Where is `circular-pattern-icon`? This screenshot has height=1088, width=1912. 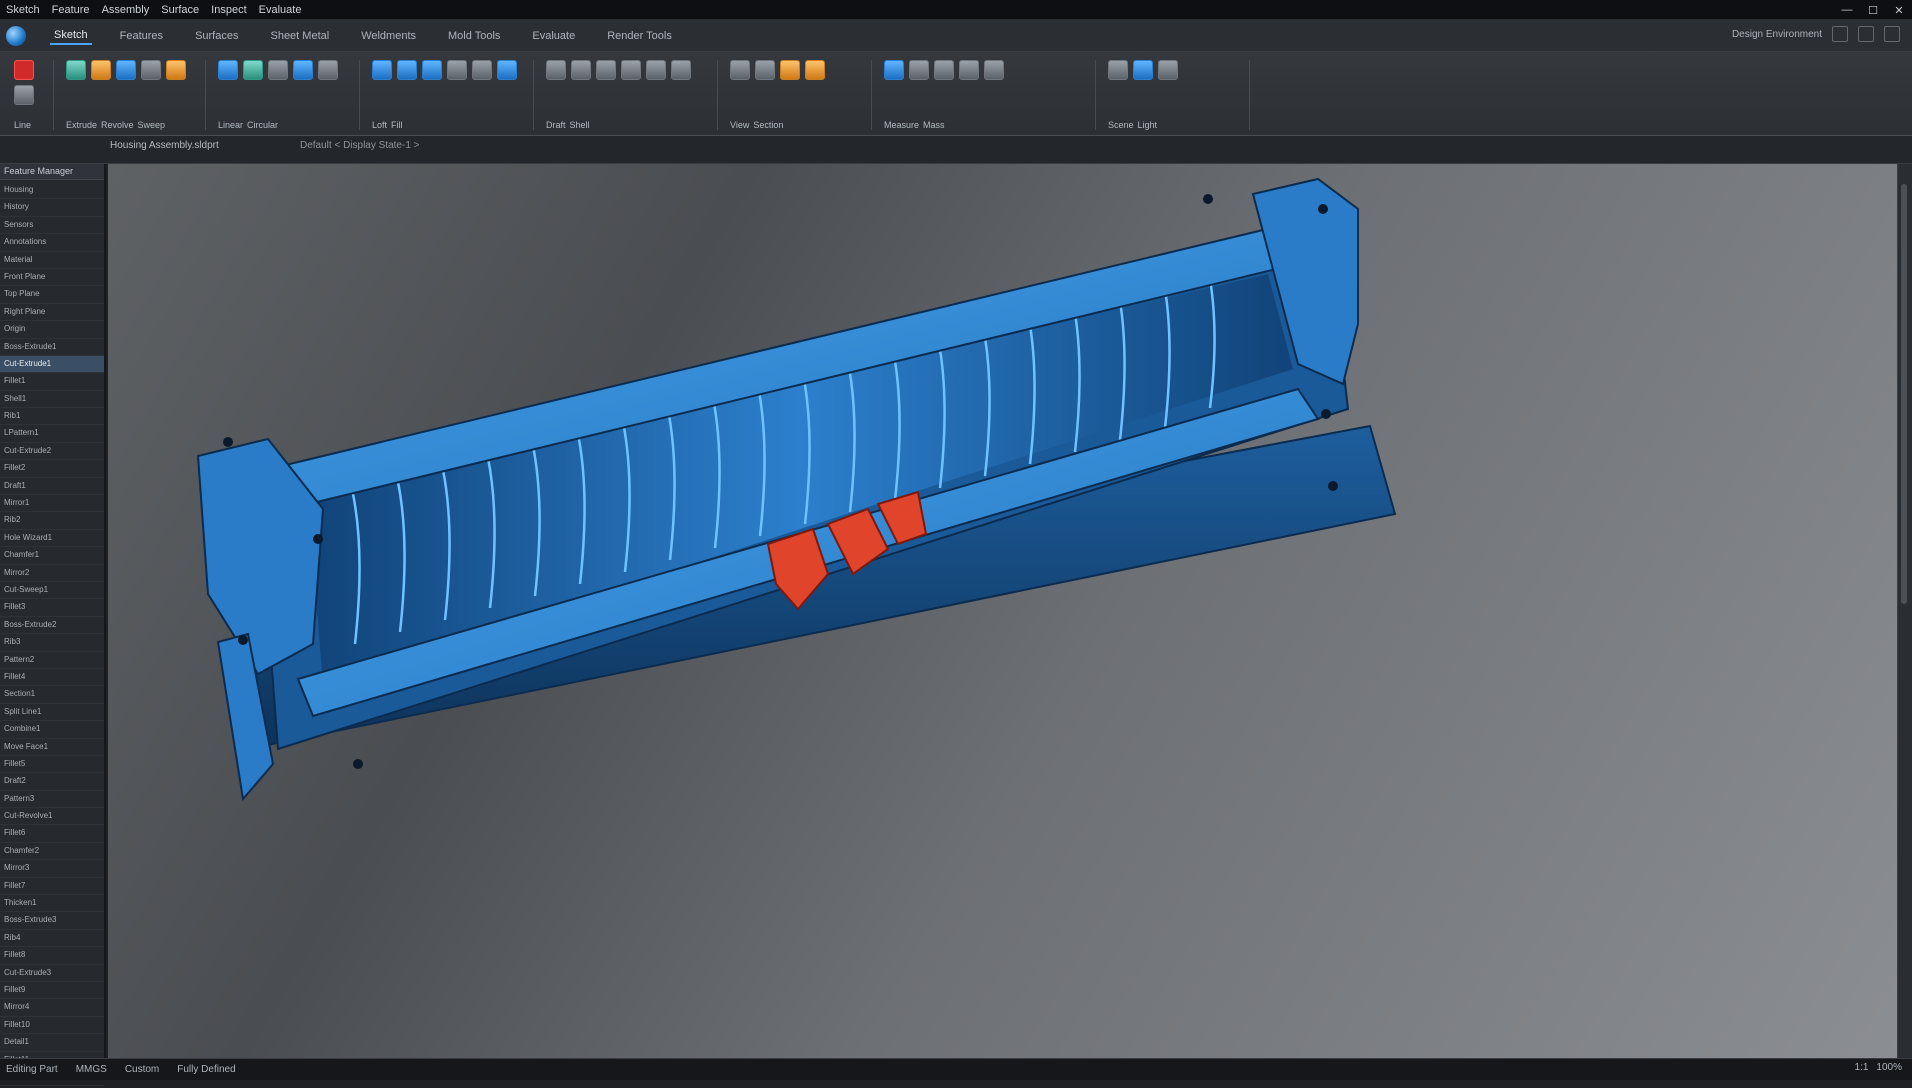 circular-pattern-icon is located at coordinates (253, 70).